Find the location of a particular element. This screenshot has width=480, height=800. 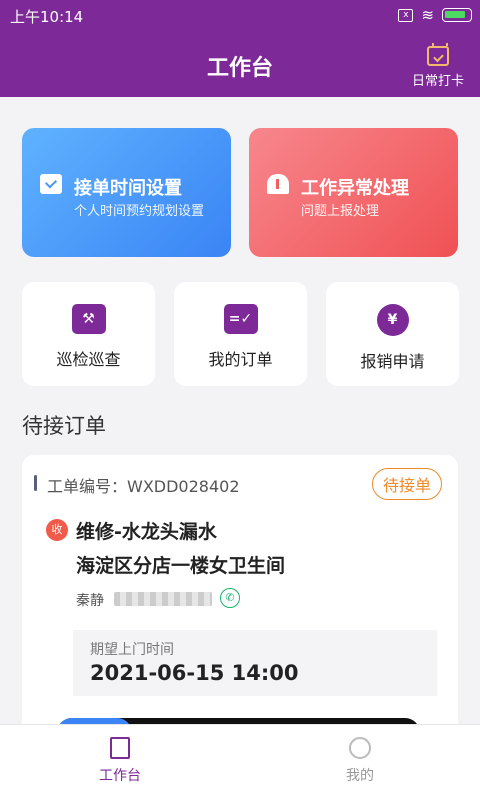

battery-icon is located at coordinates (457, 15).